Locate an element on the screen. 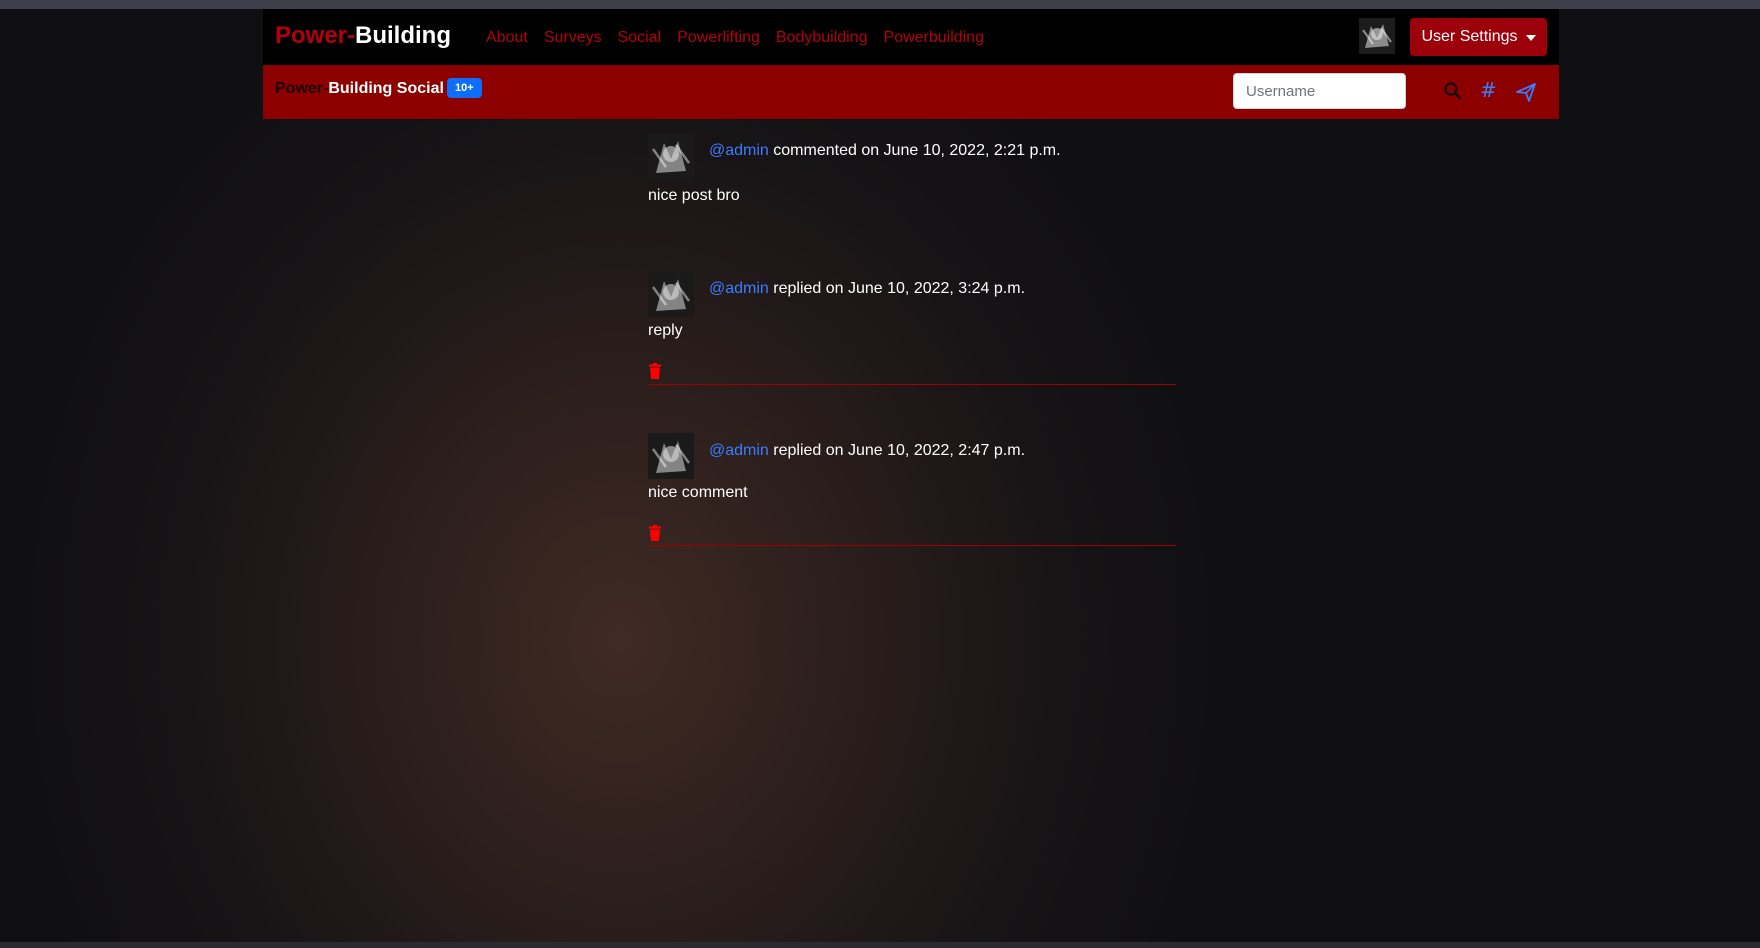  send-message-icon is located at coordinates (1526, 92).